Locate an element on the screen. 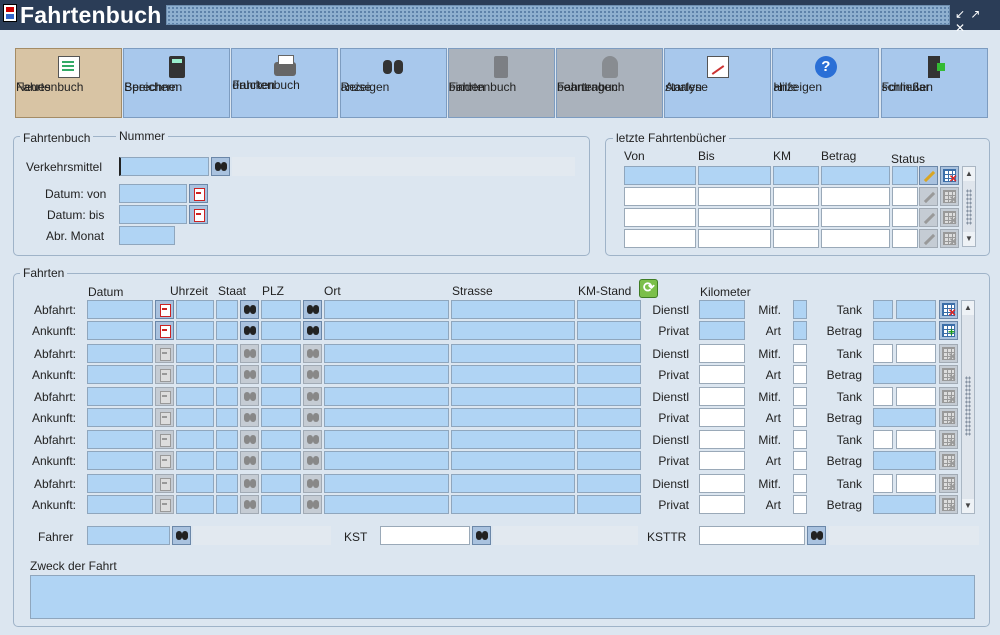 The image size is (1000, 635). reise-anzeigen-button: Reise anzeigen is located at coordinates (393, 83).